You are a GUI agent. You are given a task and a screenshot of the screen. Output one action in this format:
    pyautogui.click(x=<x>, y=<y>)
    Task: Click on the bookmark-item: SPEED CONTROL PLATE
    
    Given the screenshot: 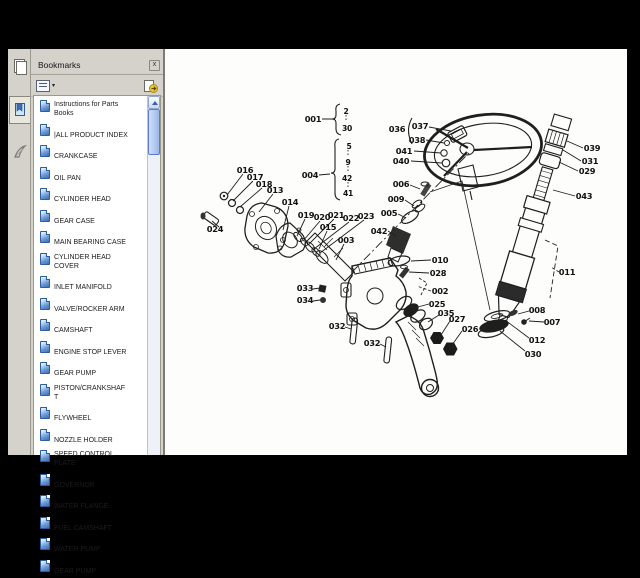 What is the action you would take?
    pyautogui.click(x=93, y=460)
    